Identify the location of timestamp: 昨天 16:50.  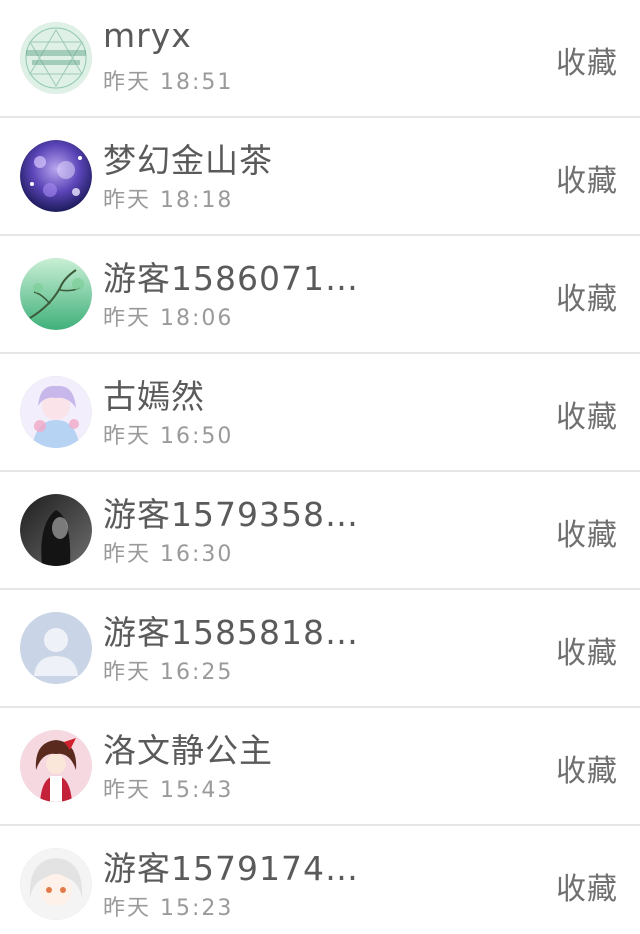
(168, 436).